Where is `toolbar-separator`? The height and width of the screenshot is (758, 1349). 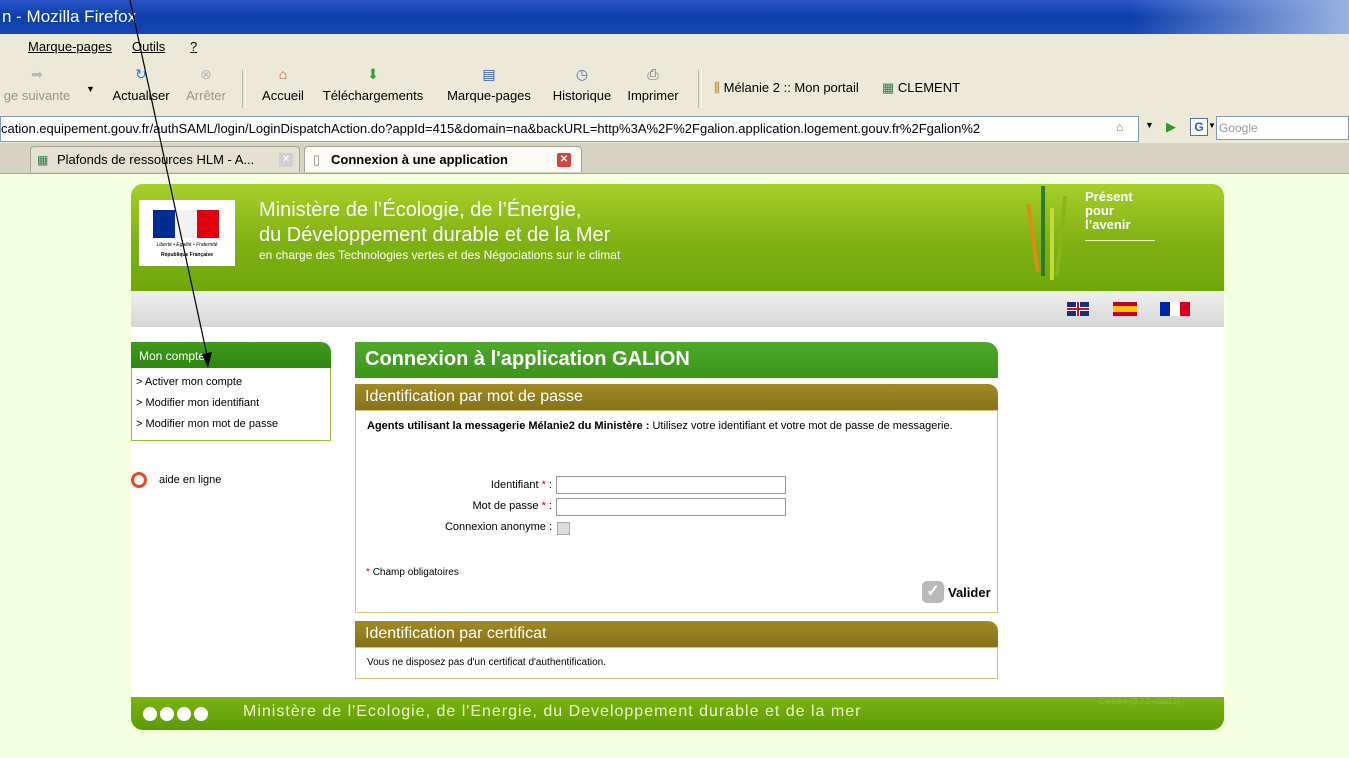
toolbar-separator is located at coordinates (244, 89).